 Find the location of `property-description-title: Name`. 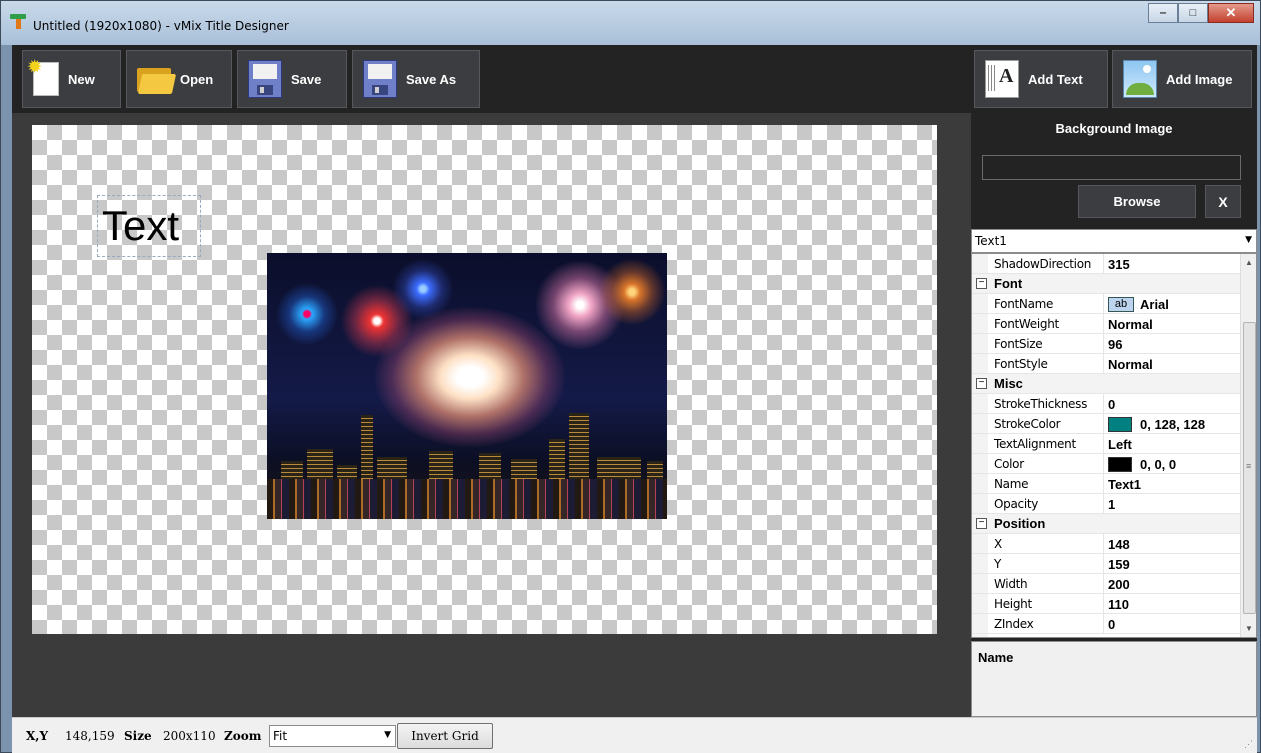

property-description-title: Name is located at coordinates (996, 657).